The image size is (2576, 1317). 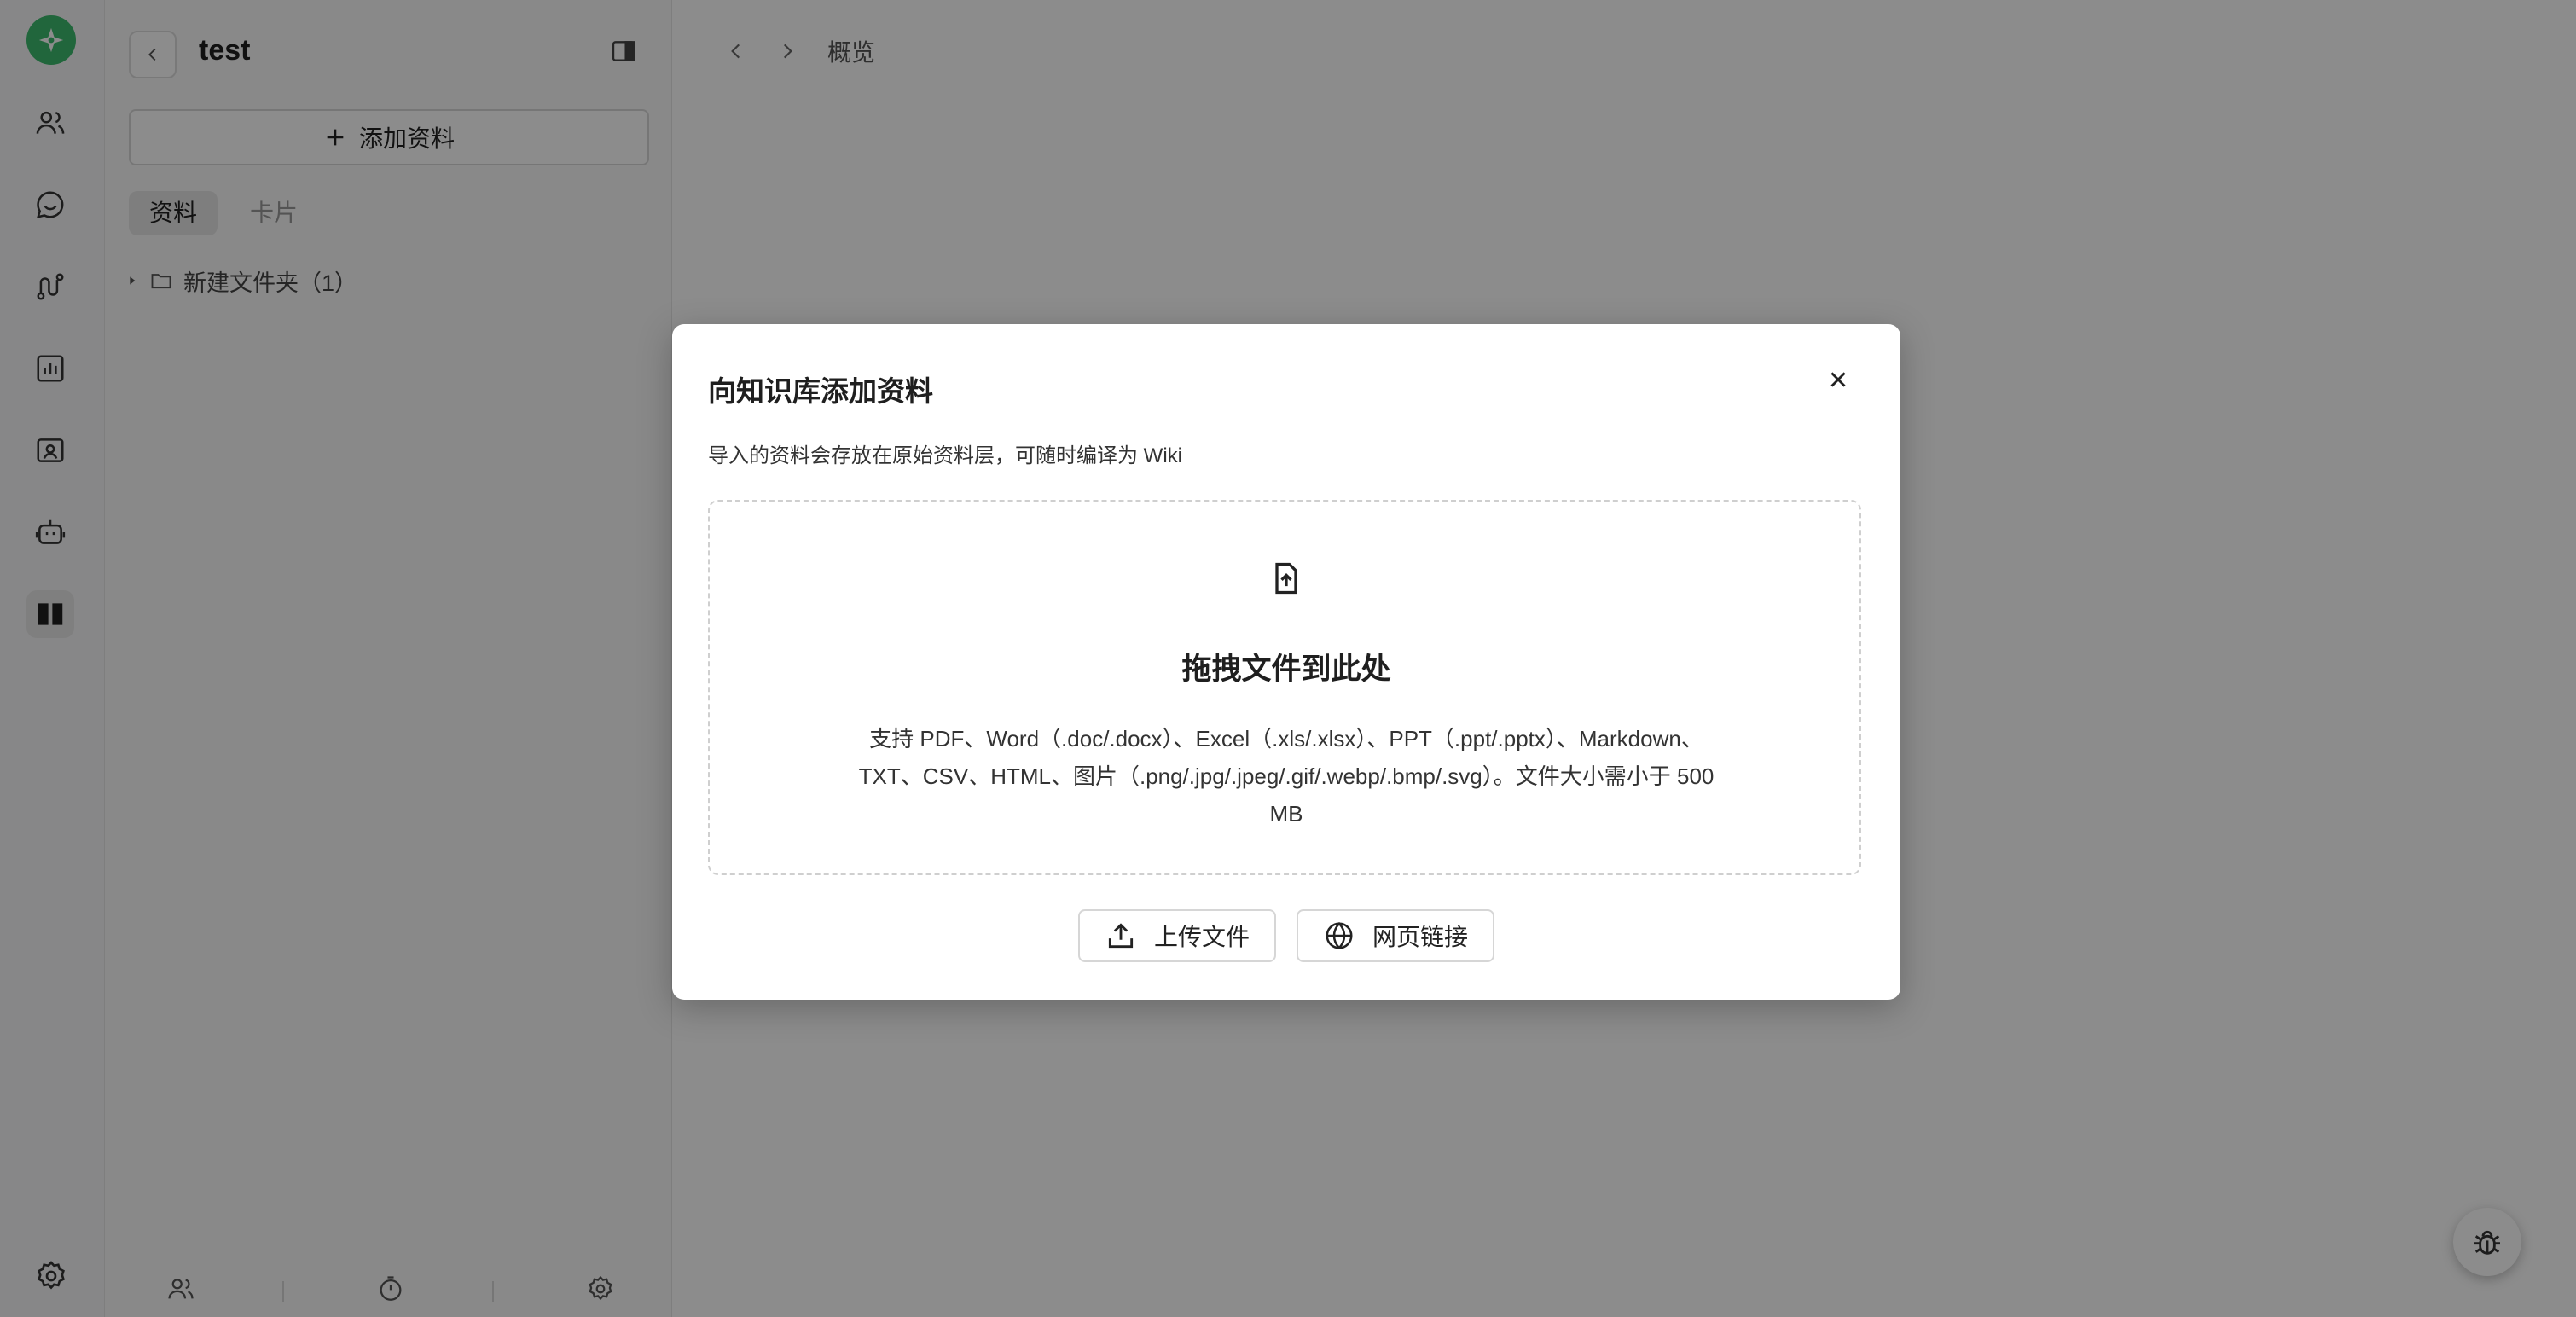 What do you see at coordinates (1201, 937) in the screenshot?
I see `upload-file-label: 上传文件` at bounding box center [1201, 937].